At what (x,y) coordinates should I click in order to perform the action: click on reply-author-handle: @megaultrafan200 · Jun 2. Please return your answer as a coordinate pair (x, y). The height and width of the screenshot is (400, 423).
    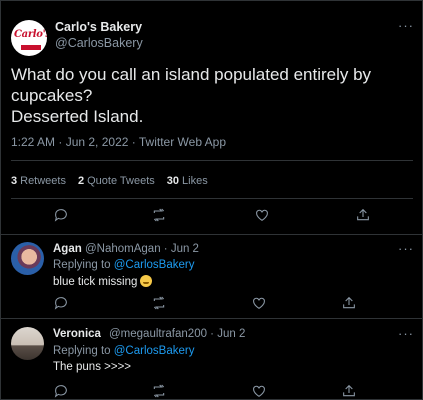
    Looking at the image, I should click on (177, 334).